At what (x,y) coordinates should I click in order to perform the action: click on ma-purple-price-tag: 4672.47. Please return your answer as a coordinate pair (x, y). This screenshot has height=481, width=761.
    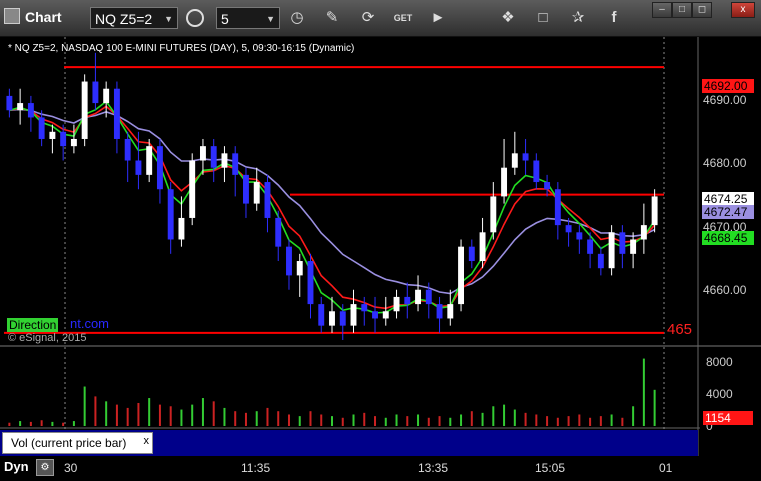
    Looking at the image, I should click on (728, 212).